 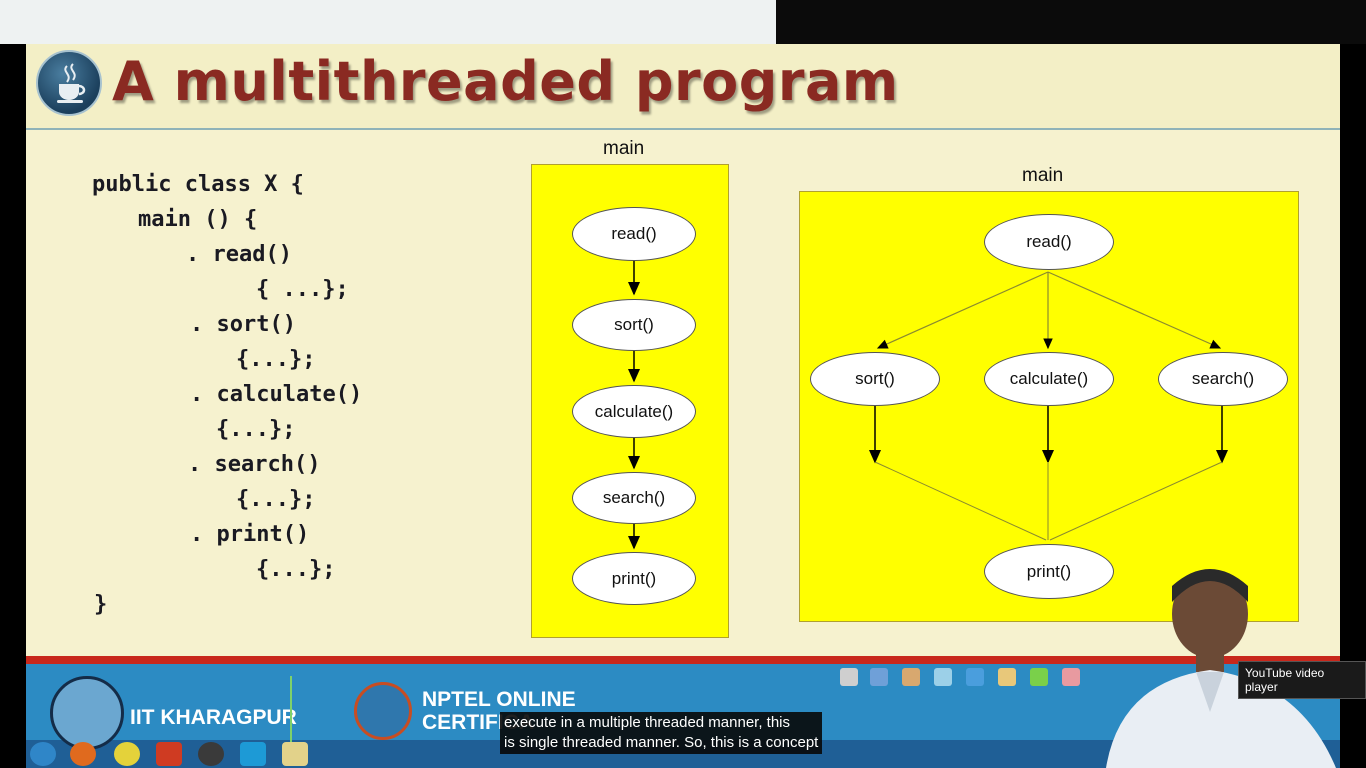 What do you see at coordinates (499, 699) in the screenshot?
I see `nptel-line-1: NPTEL ONLINE` at bounding box center [499, 699].